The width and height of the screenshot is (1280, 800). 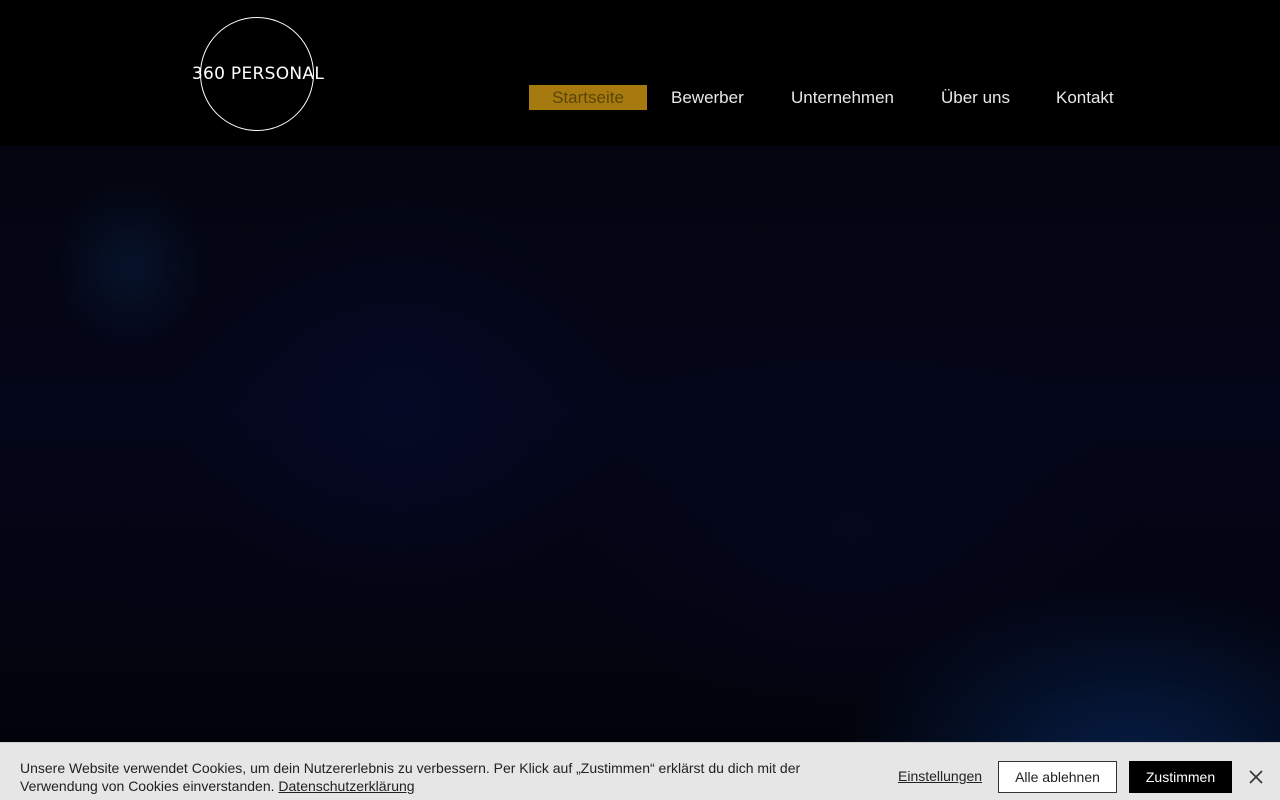 What do you see at coordinates (1085, 97) in the screenshot?
I see `nav-item-kontakt: Kontakt` at bounding box center [1085, 97].